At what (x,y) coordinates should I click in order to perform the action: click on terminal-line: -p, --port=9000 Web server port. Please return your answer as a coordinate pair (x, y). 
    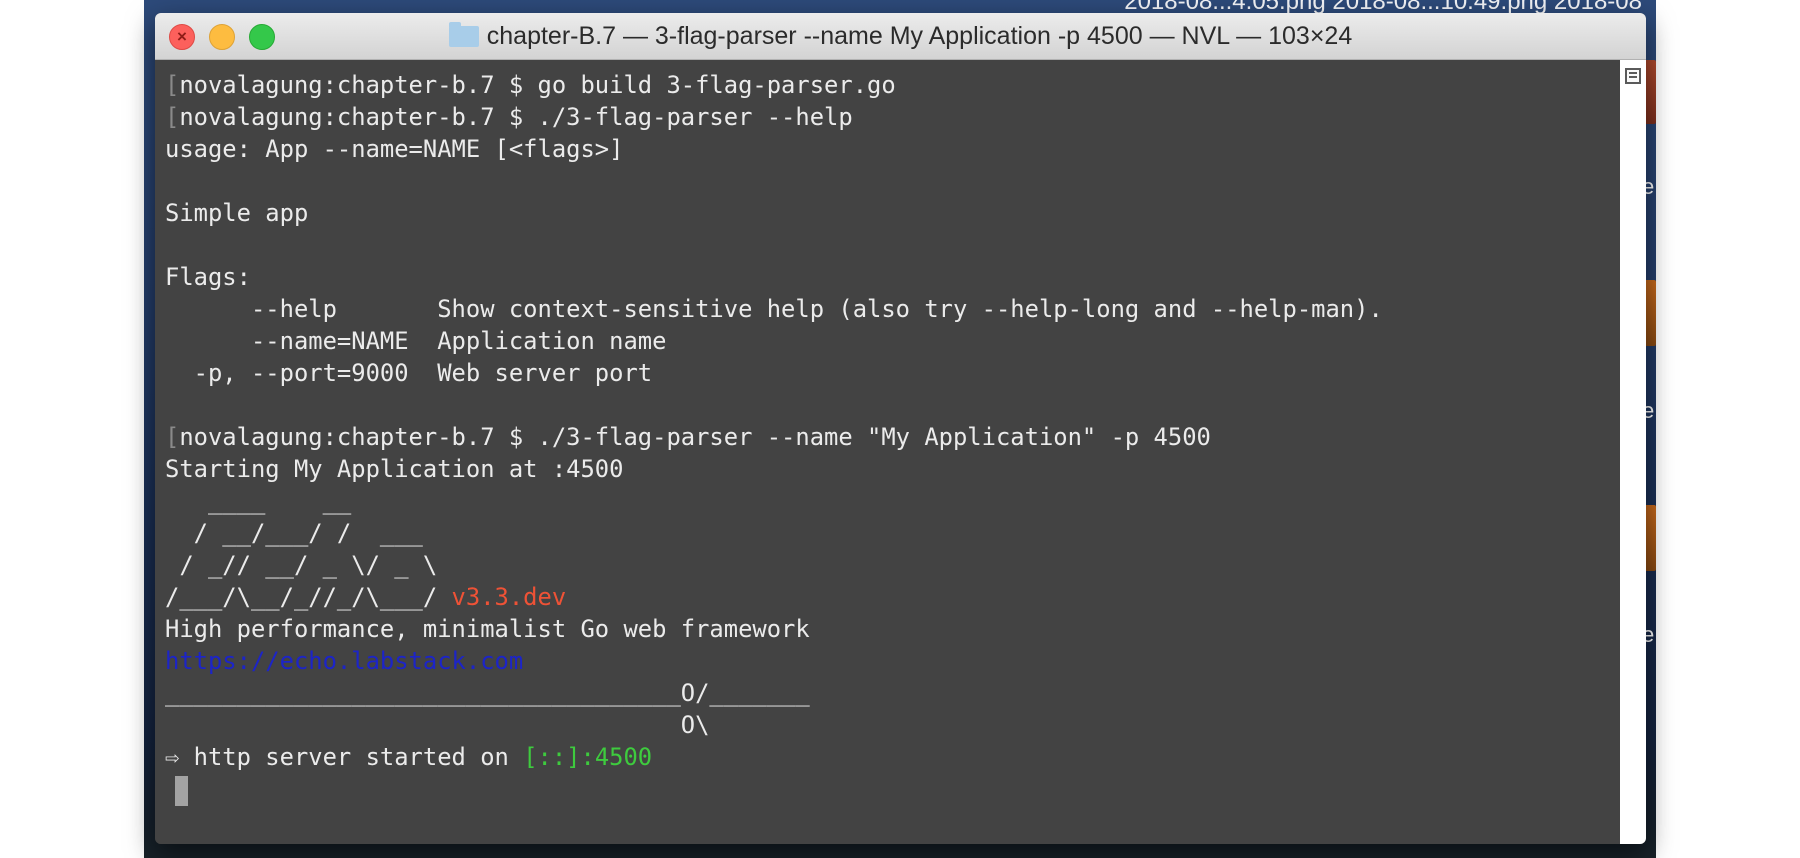
    Looking at the image, I should click on (409, 373).